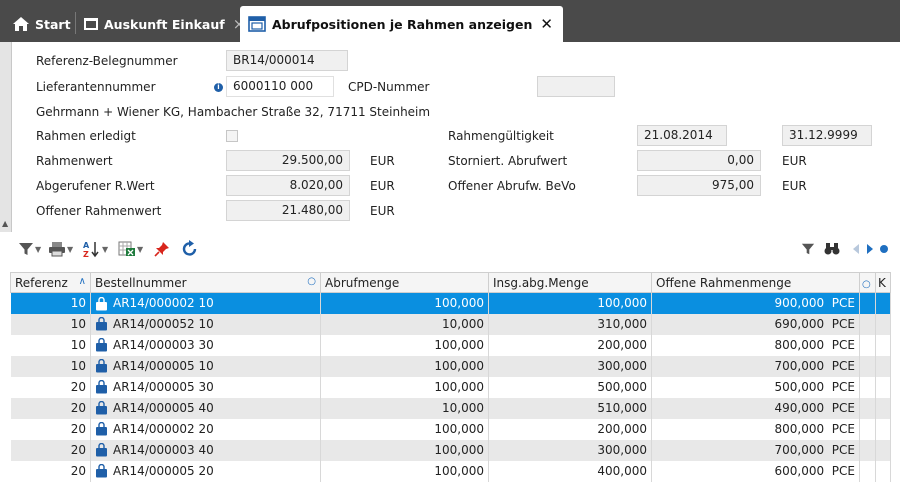 The image size is (900, 487). I want to click on bestellnummer-link: AR14/000003 30, so click(163, 345).